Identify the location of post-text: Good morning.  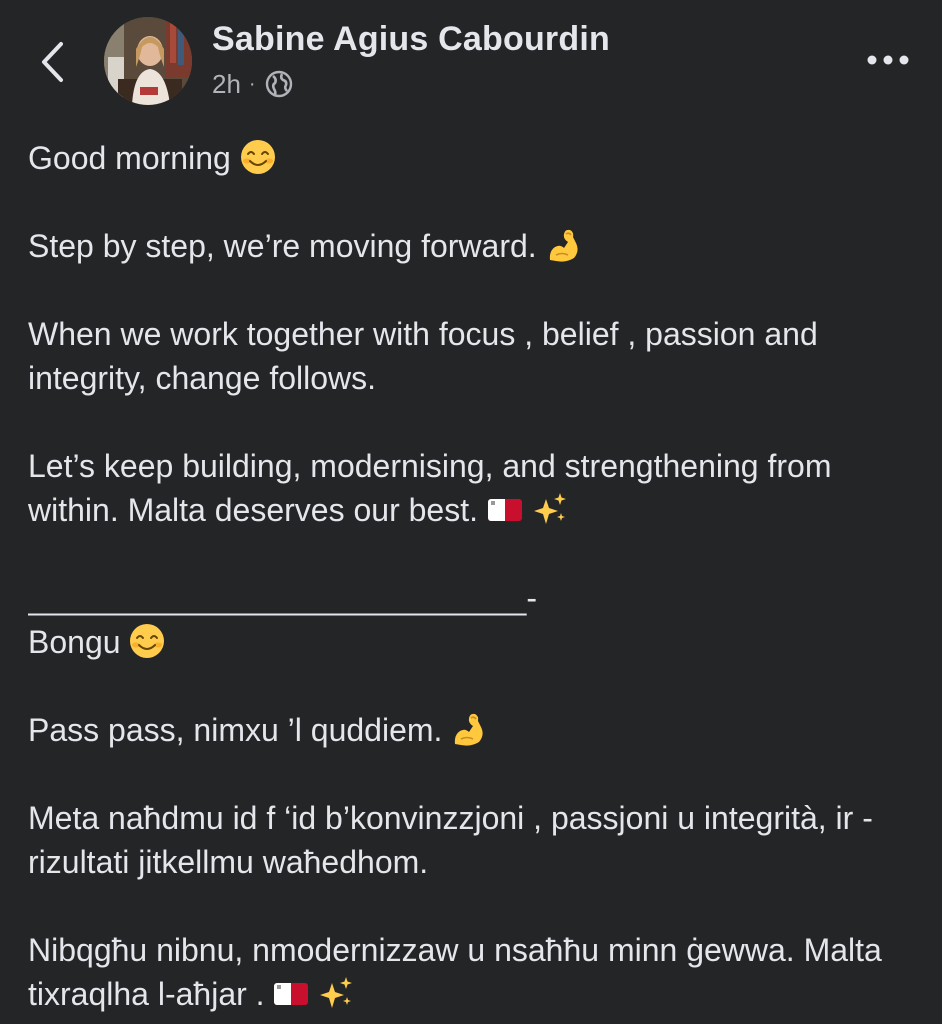
(129, 158).